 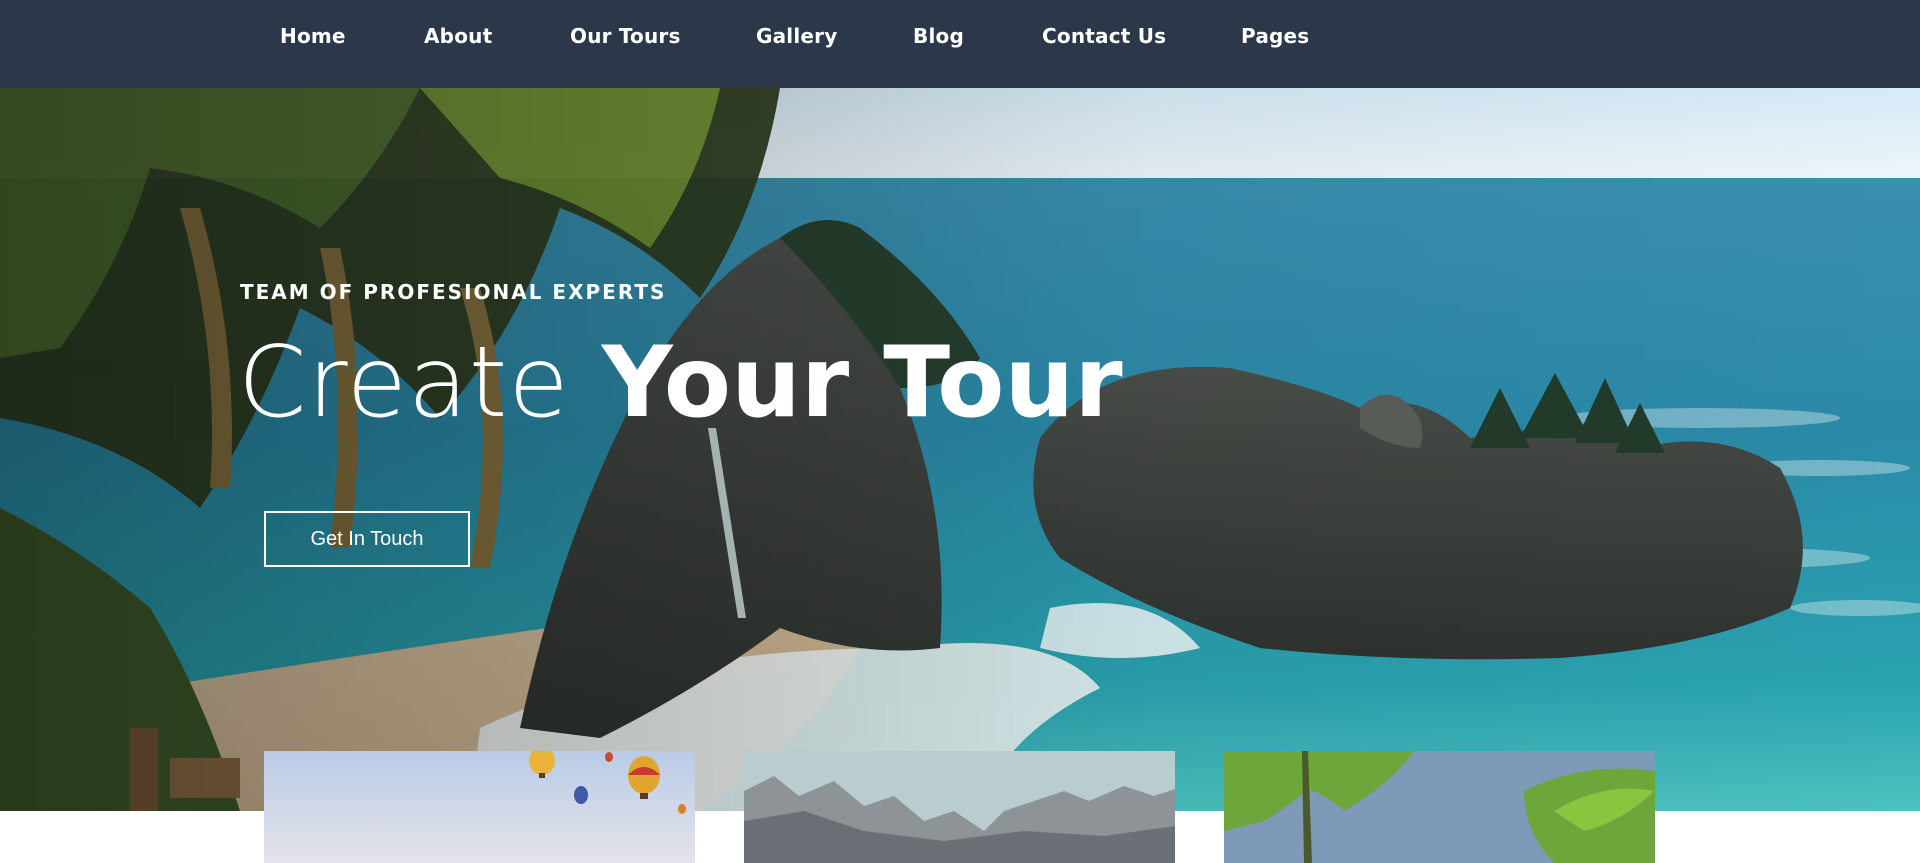 What do you see at coordinates (625, 36) in the screenshot?
I see `nav-item-our-tours: Our Tours` at bounding box center [625, 36].